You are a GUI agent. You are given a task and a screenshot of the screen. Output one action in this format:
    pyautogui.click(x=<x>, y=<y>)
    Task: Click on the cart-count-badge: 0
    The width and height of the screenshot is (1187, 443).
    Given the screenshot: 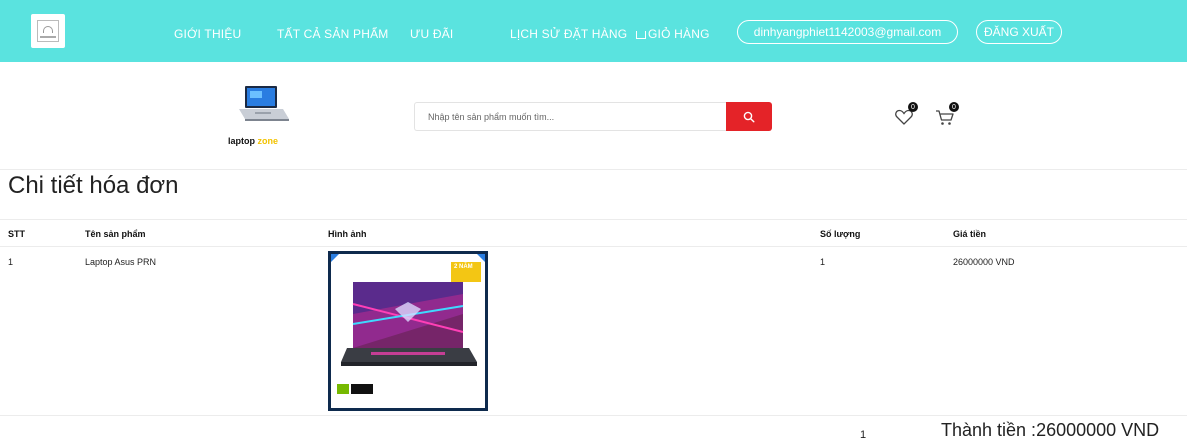 What is the action you would take?
    pyautogui.click(x=954, y=107)
    